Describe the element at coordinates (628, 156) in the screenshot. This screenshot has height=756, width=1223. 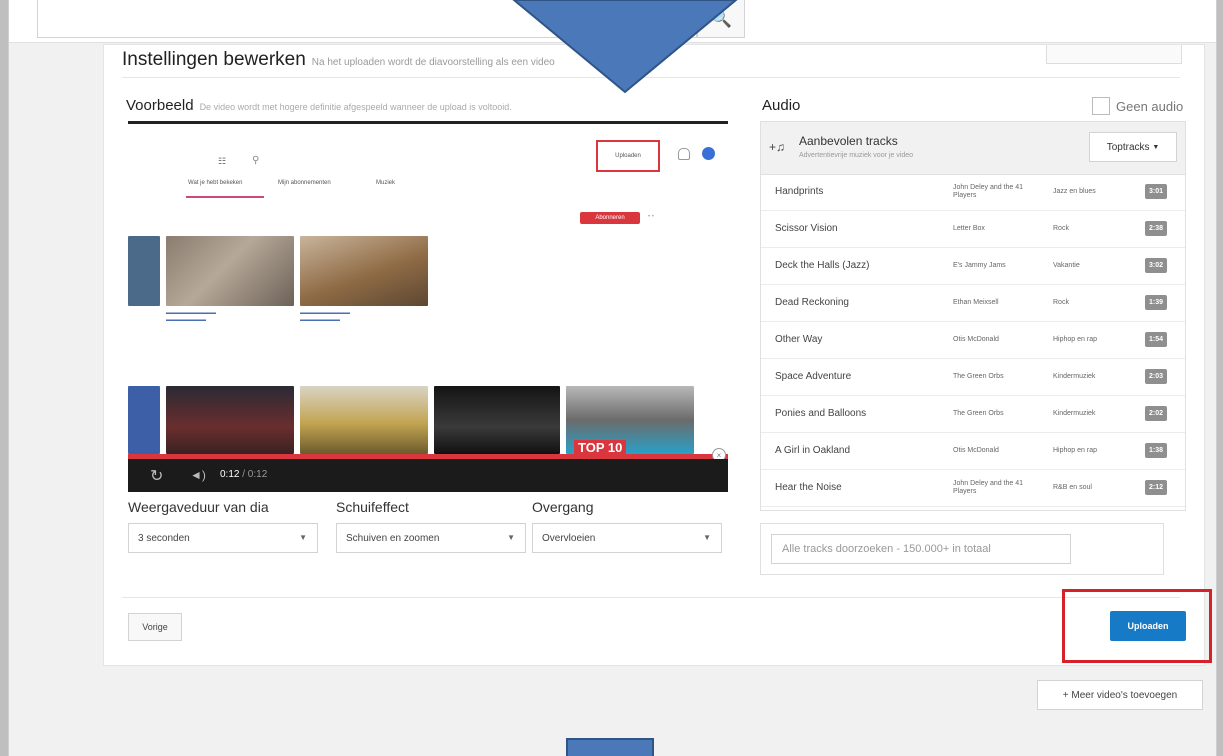
I see `preview-upload-button: Uploaden` at that location.